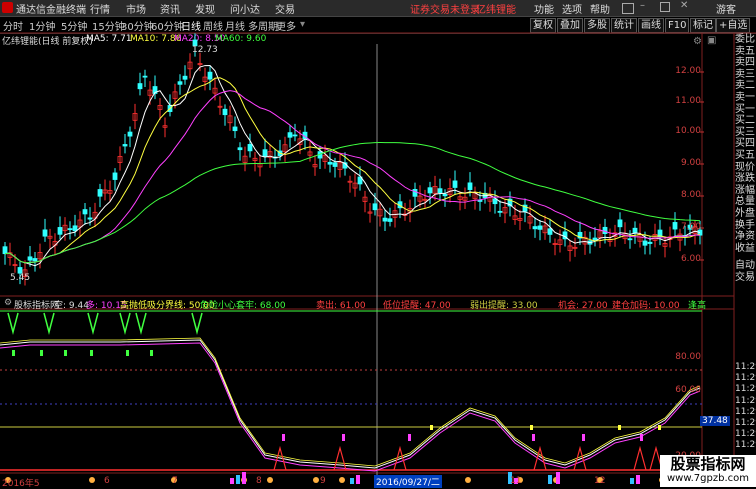  Describe the element at coordinates (71, 306) in the screenshot. I see `ind-kong: 空: 9.44` at that location.